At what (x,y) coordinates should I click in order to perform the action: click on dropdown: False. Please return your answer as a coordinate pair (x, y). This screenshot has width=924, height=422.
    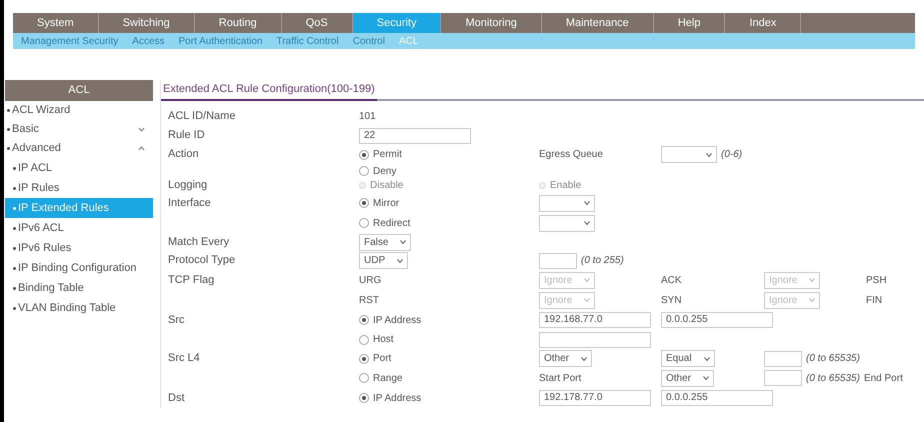
    Looking at the image, I should click on (385, 242).